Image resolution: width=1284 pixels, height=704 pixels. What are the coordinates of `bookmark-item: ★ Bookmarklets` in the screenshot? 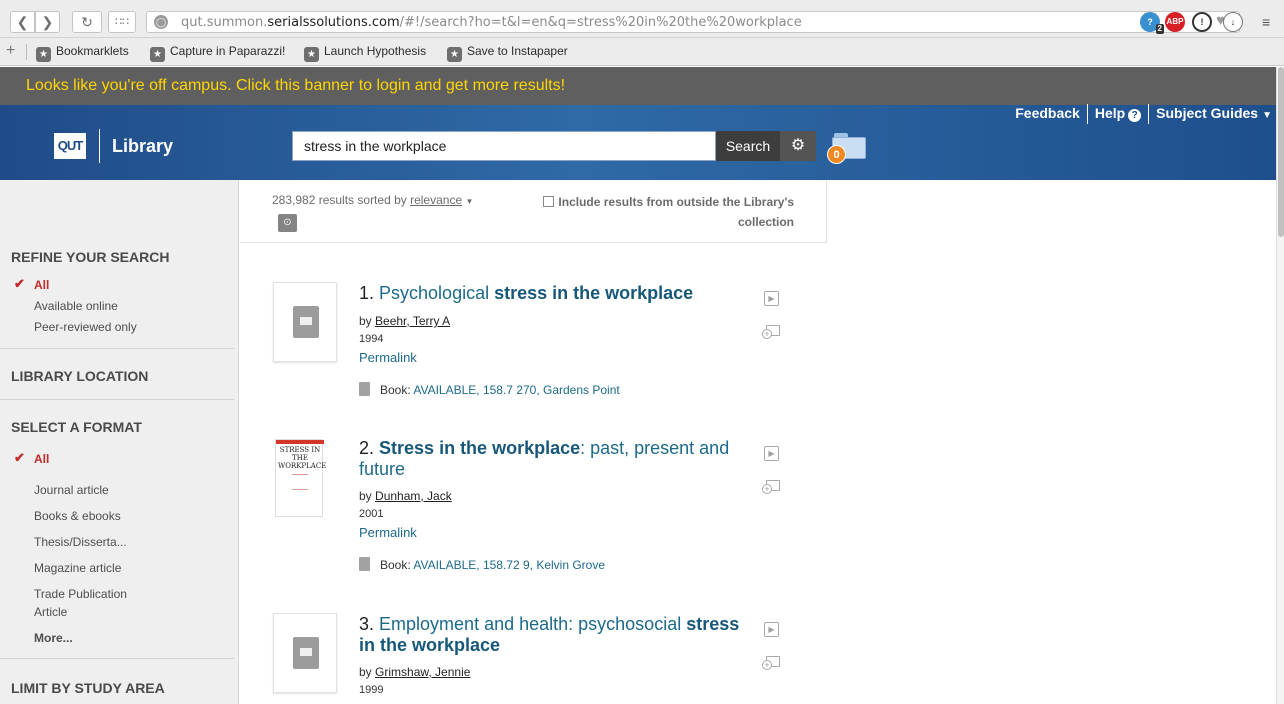 It's located at (82, 53).